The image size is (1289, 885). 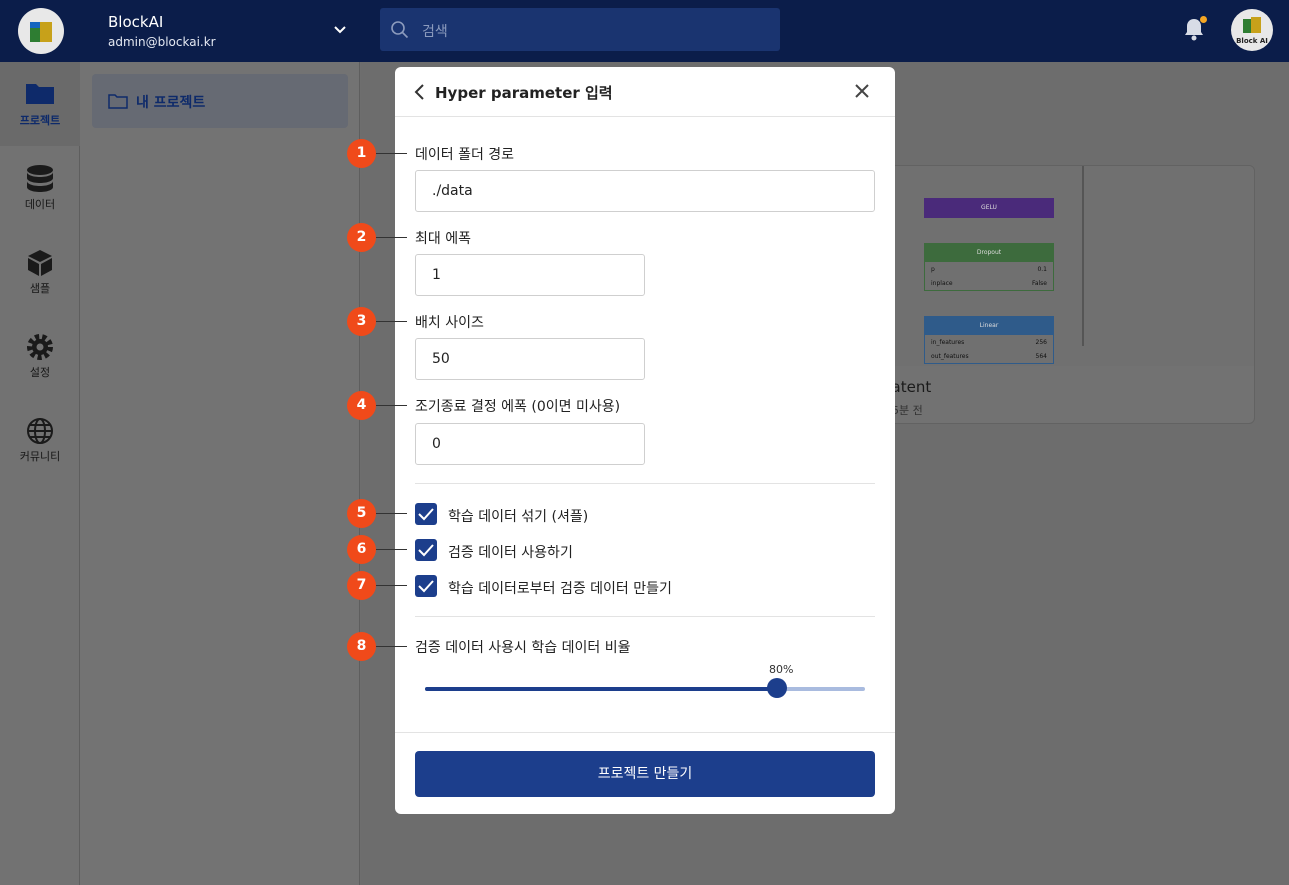 What do you see at coordinates (1039, 283) in the screenshot?
I see `param-value: False` at bounding box center [1039, 283].